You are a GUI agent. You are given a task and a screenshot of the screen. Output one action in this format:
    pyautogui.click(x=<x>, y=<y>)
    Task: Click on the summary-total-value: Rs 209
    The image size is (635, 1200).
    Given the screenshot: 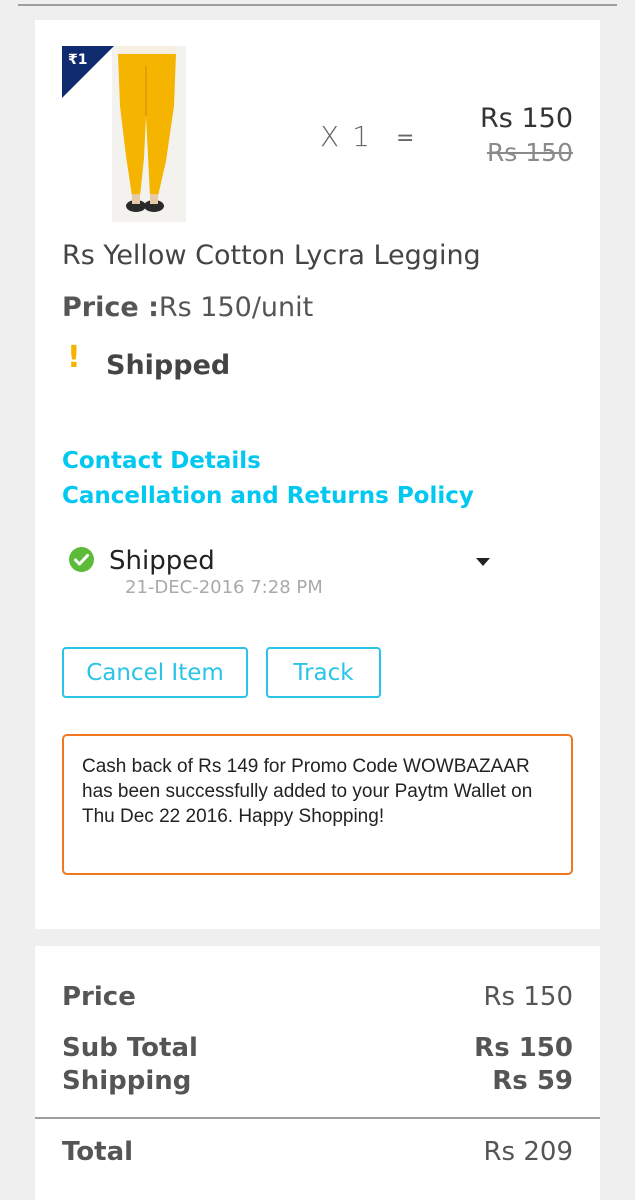 What is the action you would take?
    pyautogui.click(x=528, y=1152)
    